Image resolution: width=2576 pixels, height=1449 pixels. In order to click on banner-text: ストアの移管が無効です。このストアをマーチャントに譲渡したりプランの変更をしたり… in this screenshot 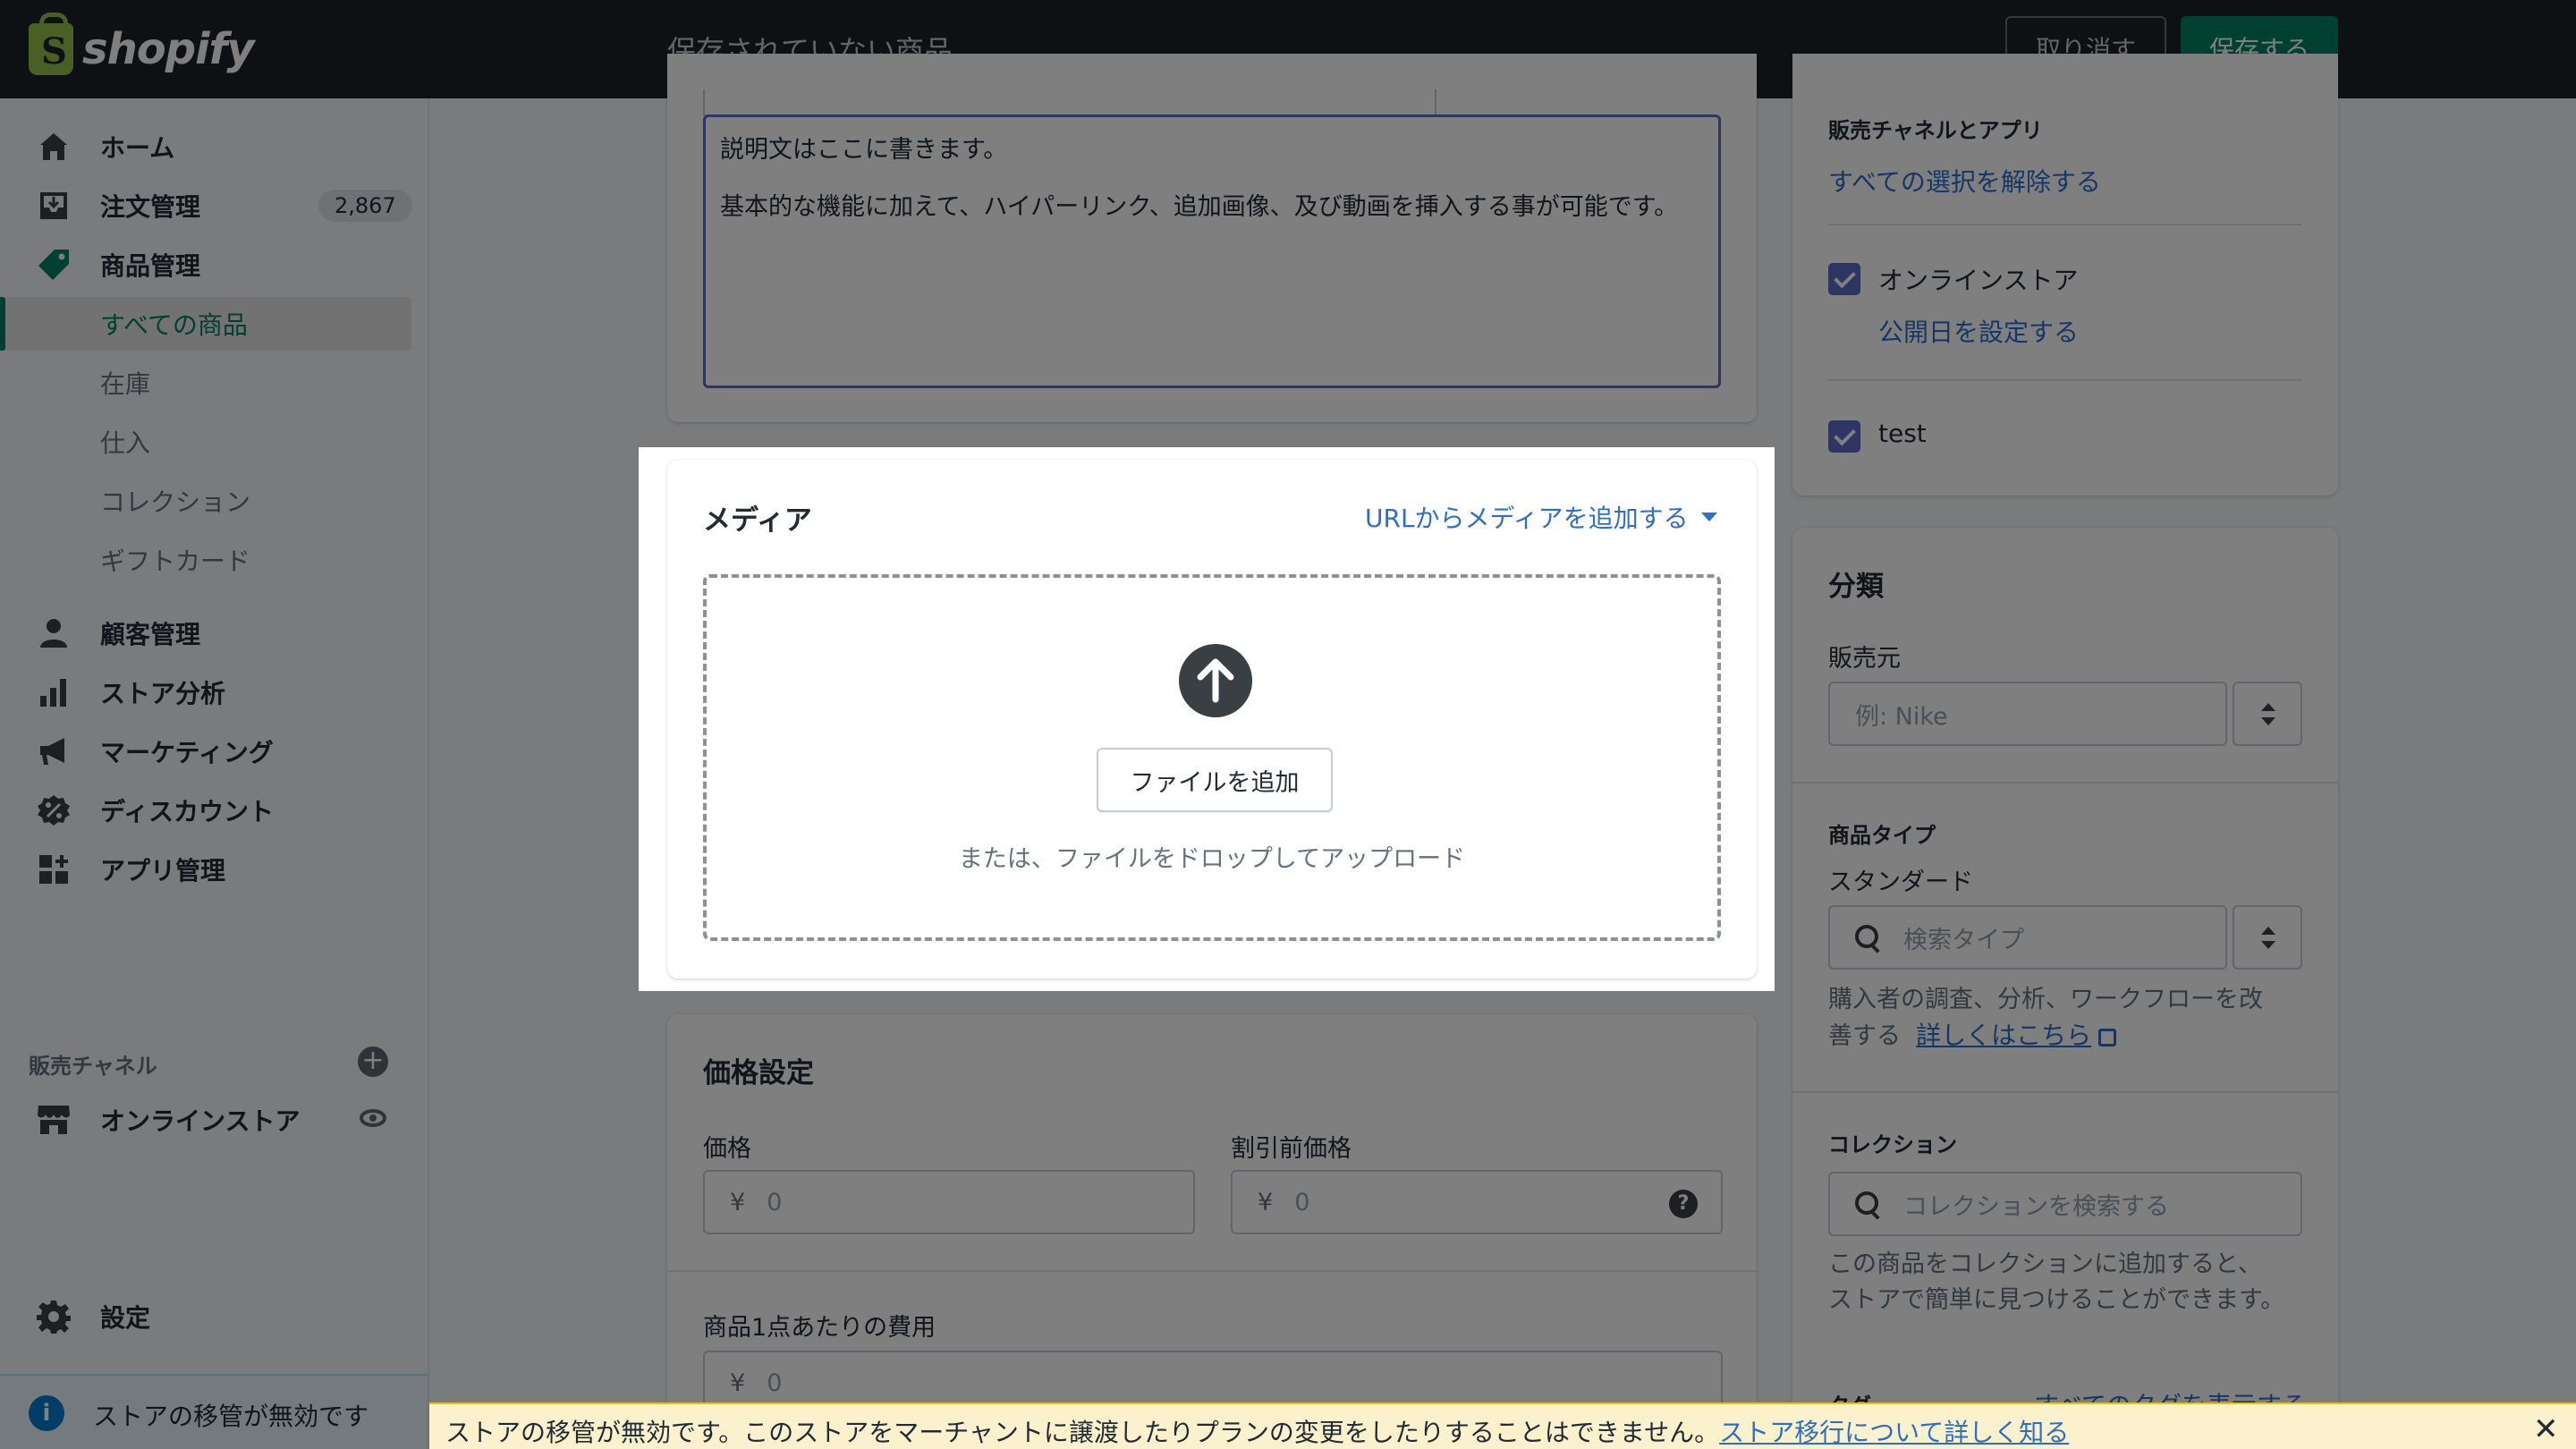, I will do `click(1257, 1431)`.